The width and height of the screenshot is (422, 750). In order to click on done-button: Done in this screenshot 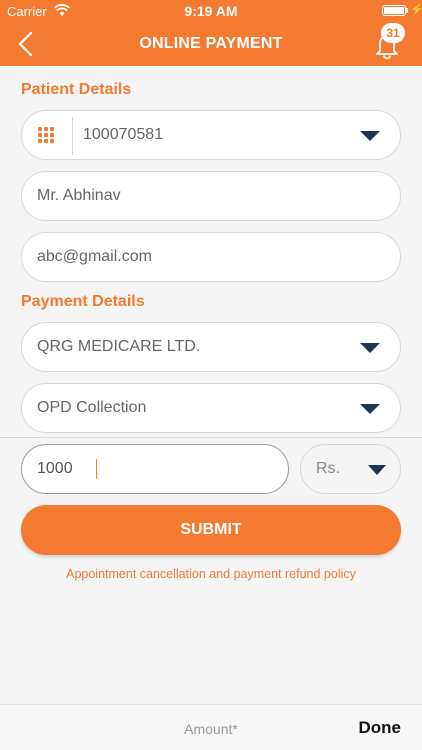, I will do `click(380, 728)`.